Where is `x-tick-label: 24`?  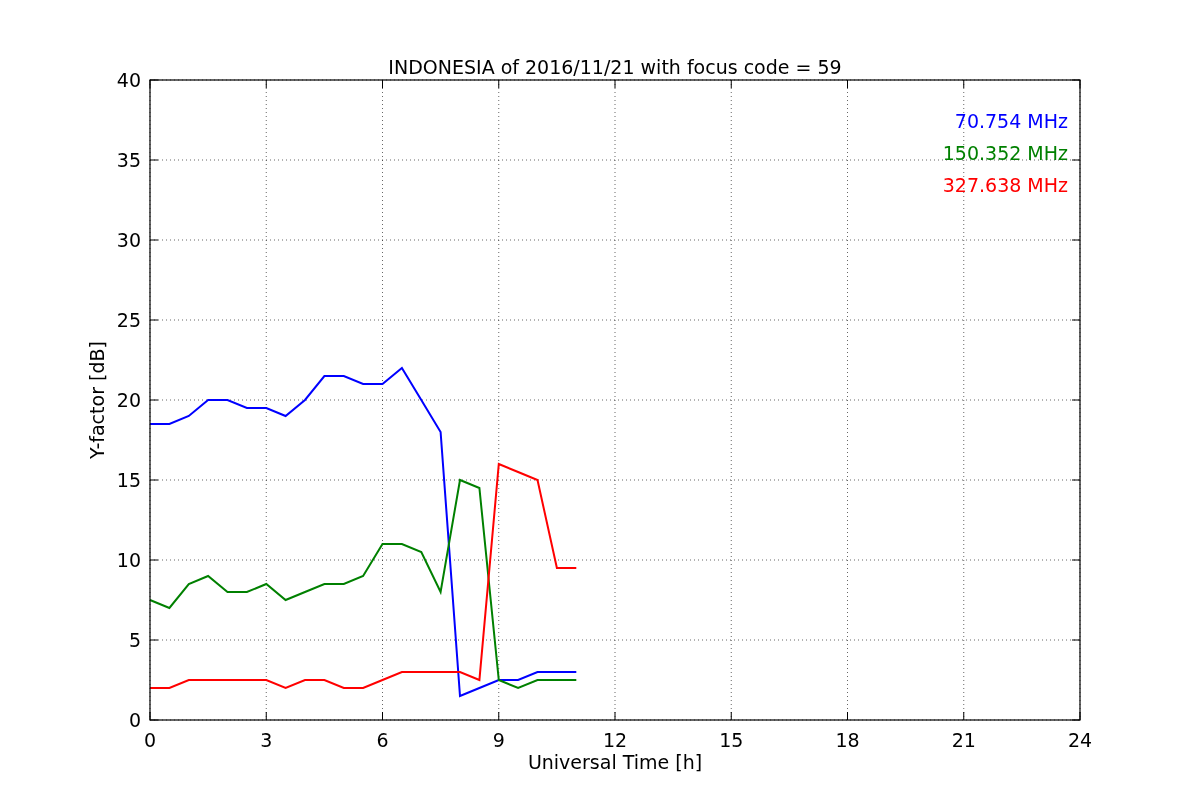
x-tick-label: 24 is located at coordinates (1080, 740).